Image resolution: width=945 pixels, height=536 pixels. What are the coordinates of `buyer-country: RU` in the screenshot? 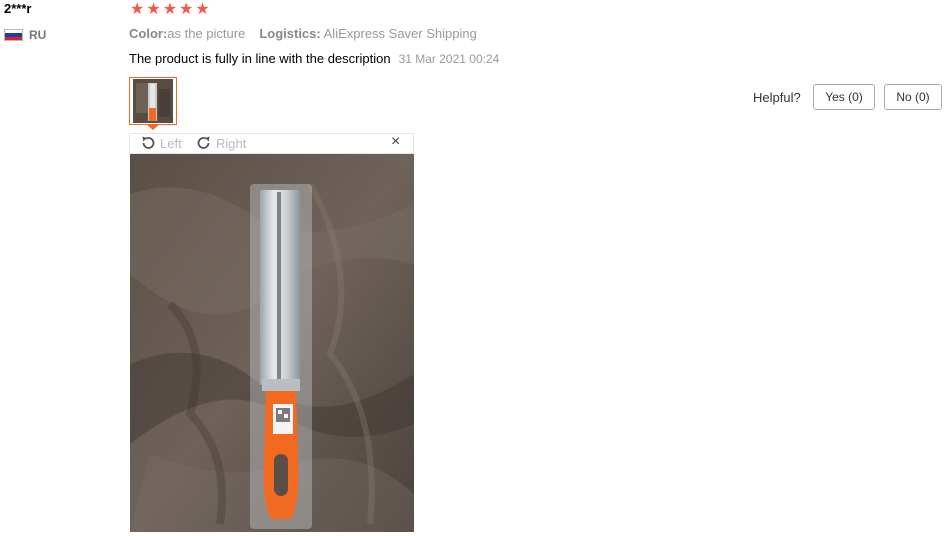 It's located at (25, 35).